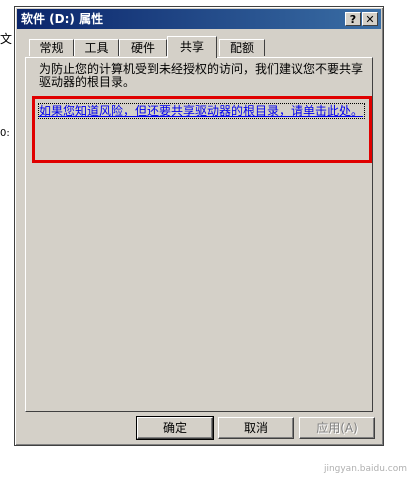  Describe the element at coordinates (256, 428) in the screenshot. I see `cancel-button: 取消` at that location.